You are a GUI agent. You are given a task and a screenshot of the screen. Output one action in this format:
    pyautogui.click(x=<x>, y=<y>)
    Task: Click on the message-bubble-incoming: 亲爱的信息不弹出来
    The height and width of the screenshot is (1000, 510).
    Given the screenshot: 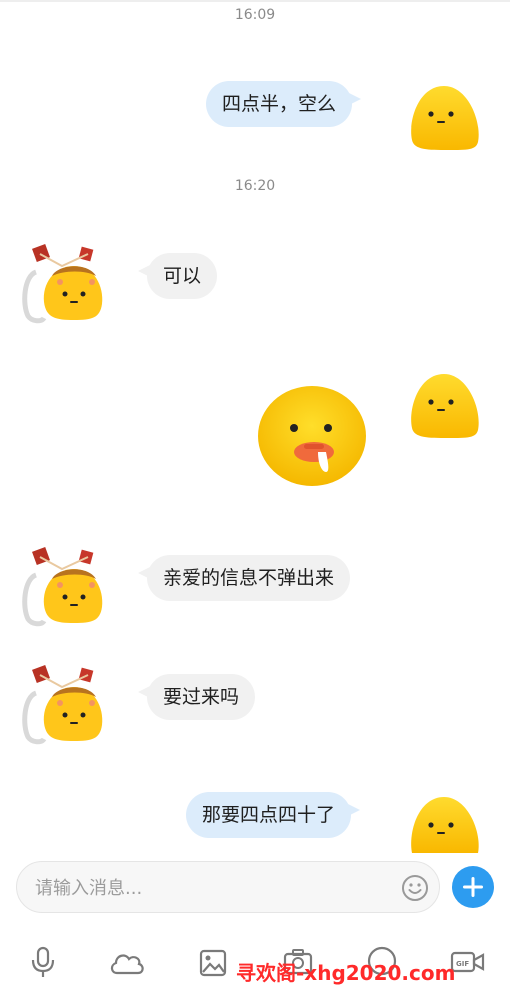 What is the action you would take?
    pyautogui.click(x=244, y=578)
    